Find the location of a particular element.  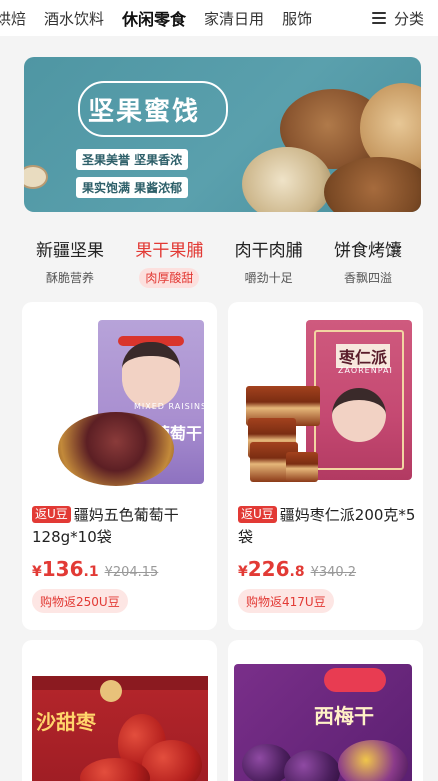

original-price: ¥340.2 is located at coordinates (333, 572).